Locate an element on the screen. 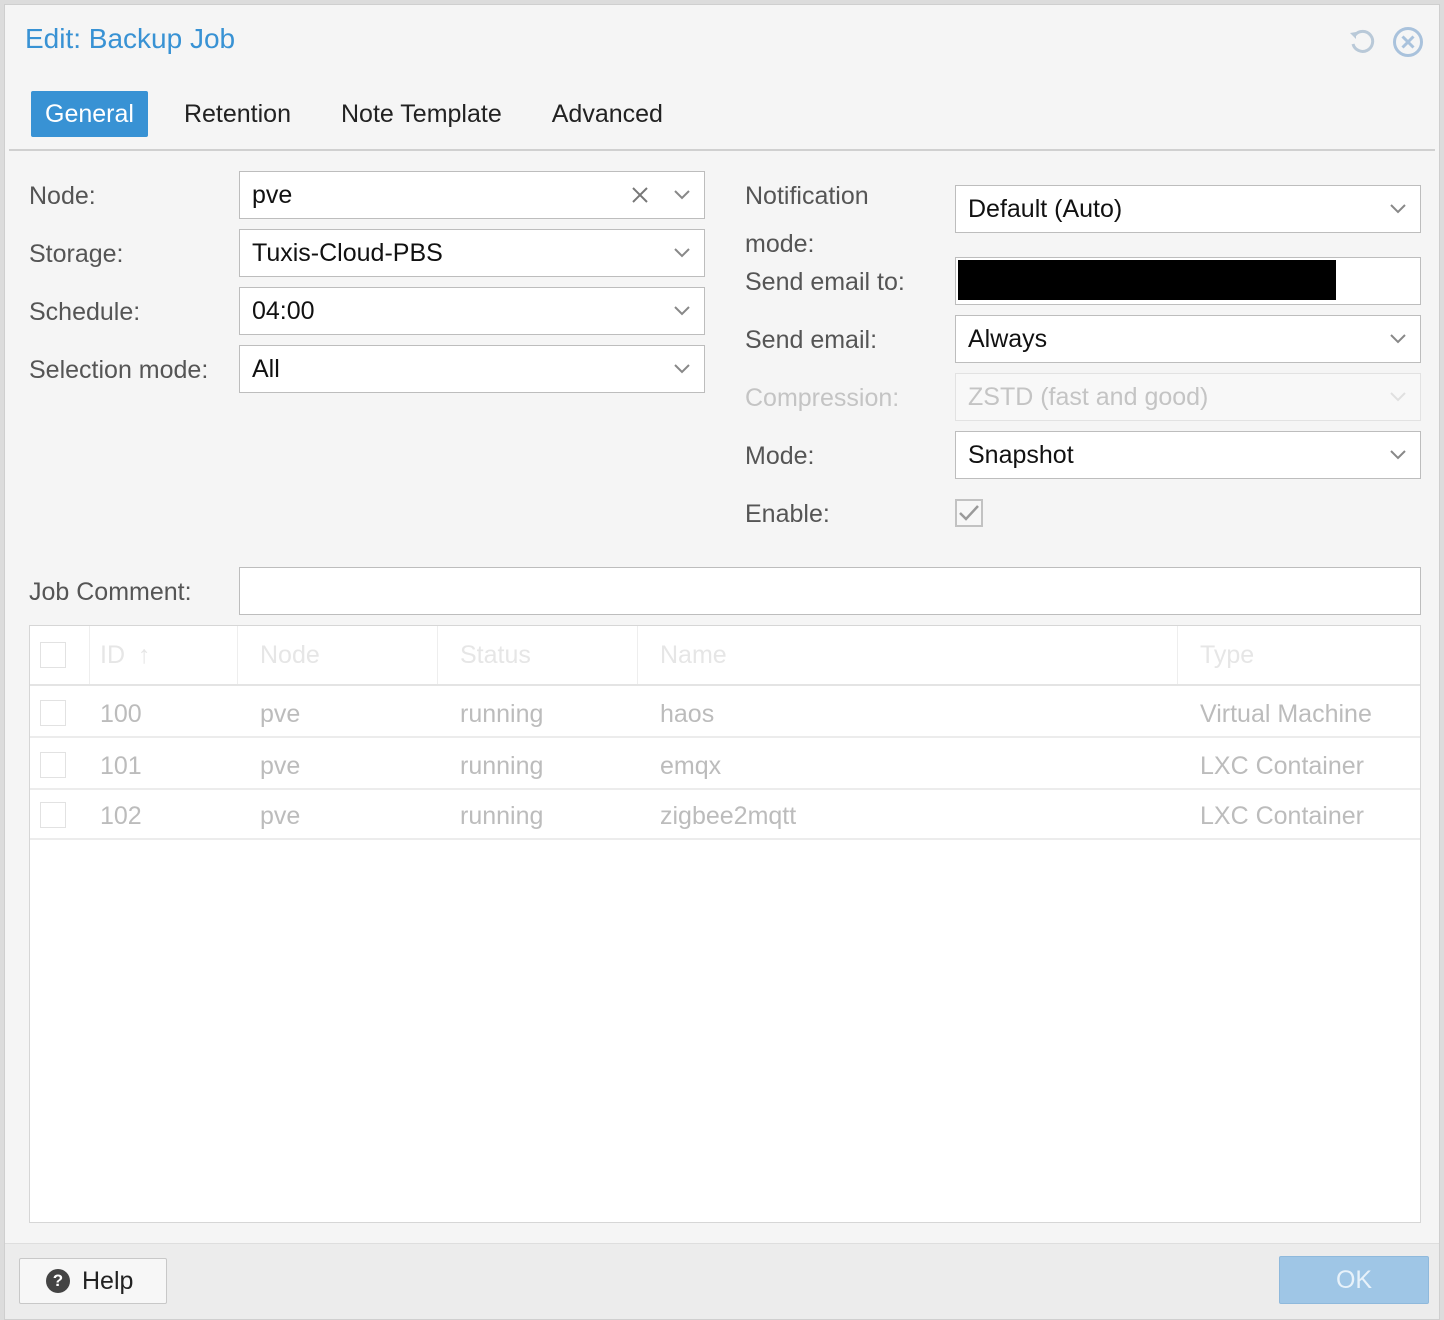 The width and height of the screenshot is (1444, 1320). question-circle-icon: ? is located at coordinates (58, 1281).